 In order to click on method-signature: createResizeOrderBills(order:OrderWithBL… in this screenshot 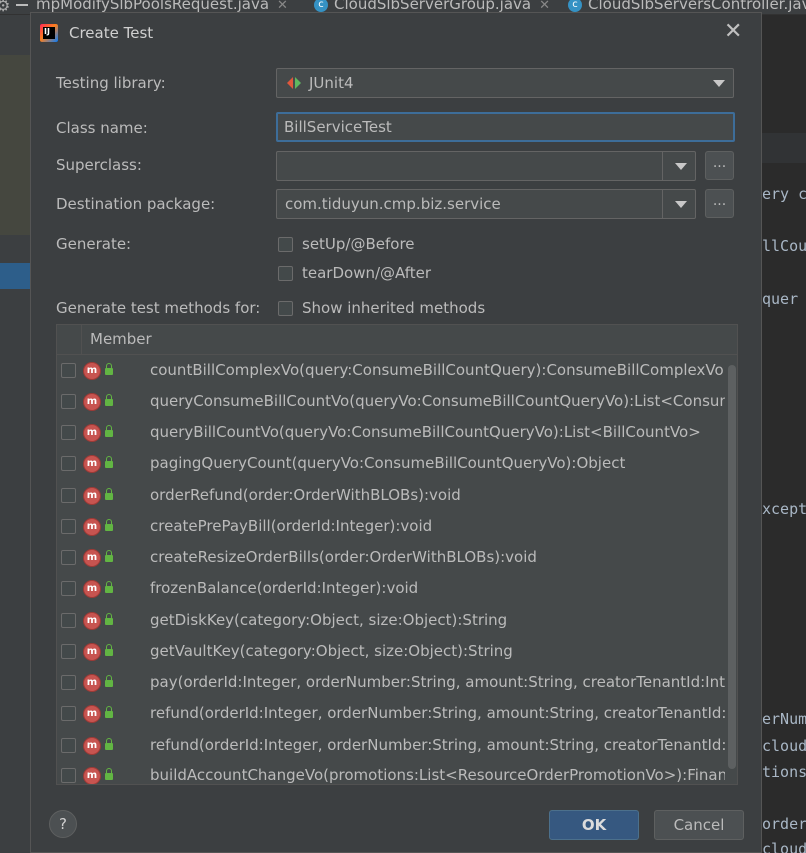, I will do `click(343, 557)`.